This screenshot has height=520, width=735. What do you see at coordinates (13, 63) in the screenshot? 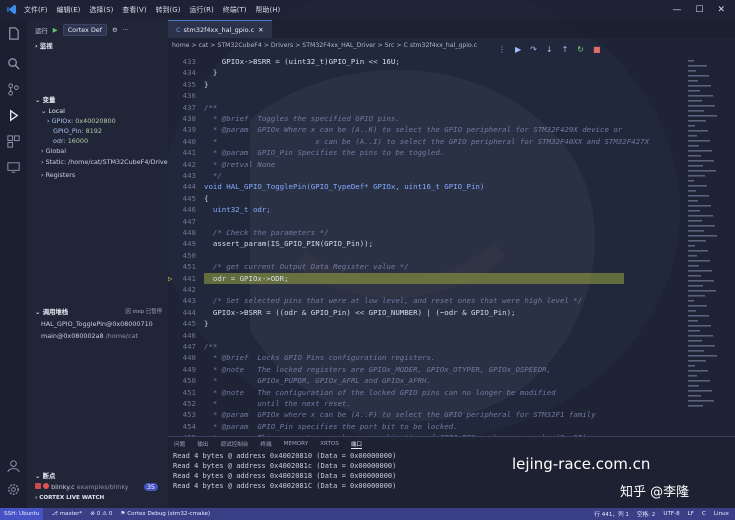
I see `search-icon` at bounding box center [13, 63].